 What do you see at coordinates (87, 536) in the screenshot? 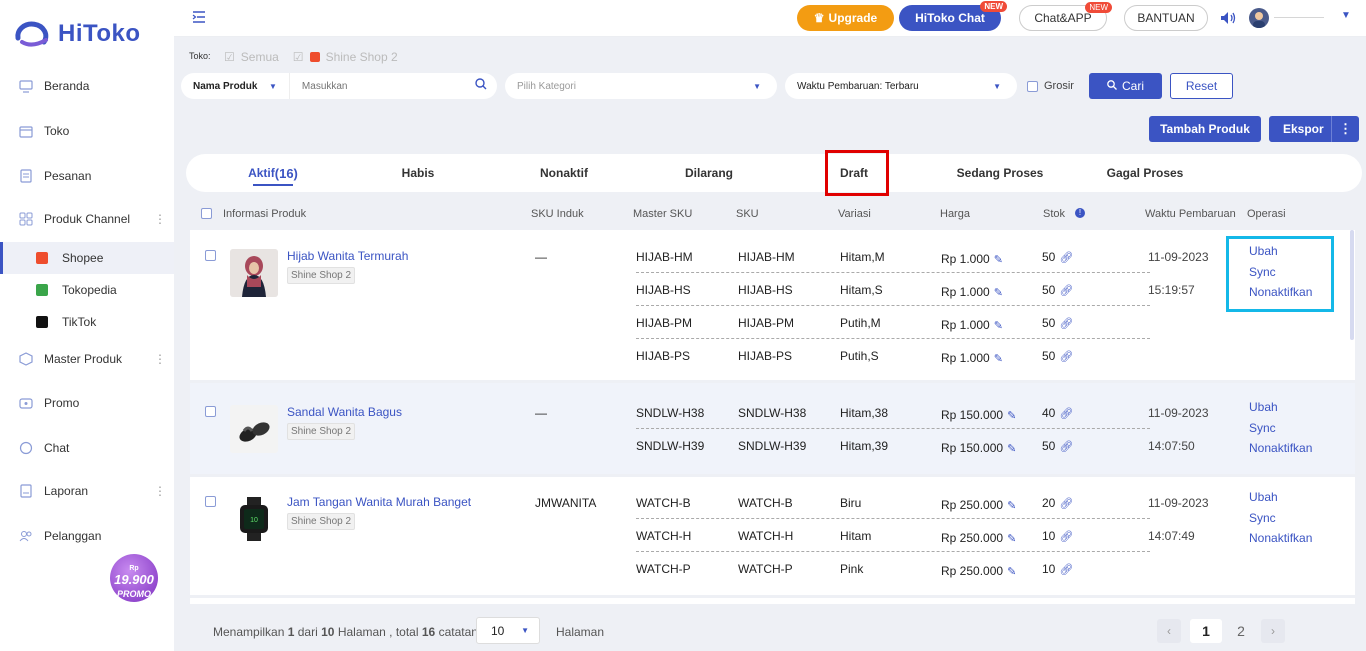
I see `sidebar-item-pelanggan: Pelanggan` at bounding box center [87, 536].